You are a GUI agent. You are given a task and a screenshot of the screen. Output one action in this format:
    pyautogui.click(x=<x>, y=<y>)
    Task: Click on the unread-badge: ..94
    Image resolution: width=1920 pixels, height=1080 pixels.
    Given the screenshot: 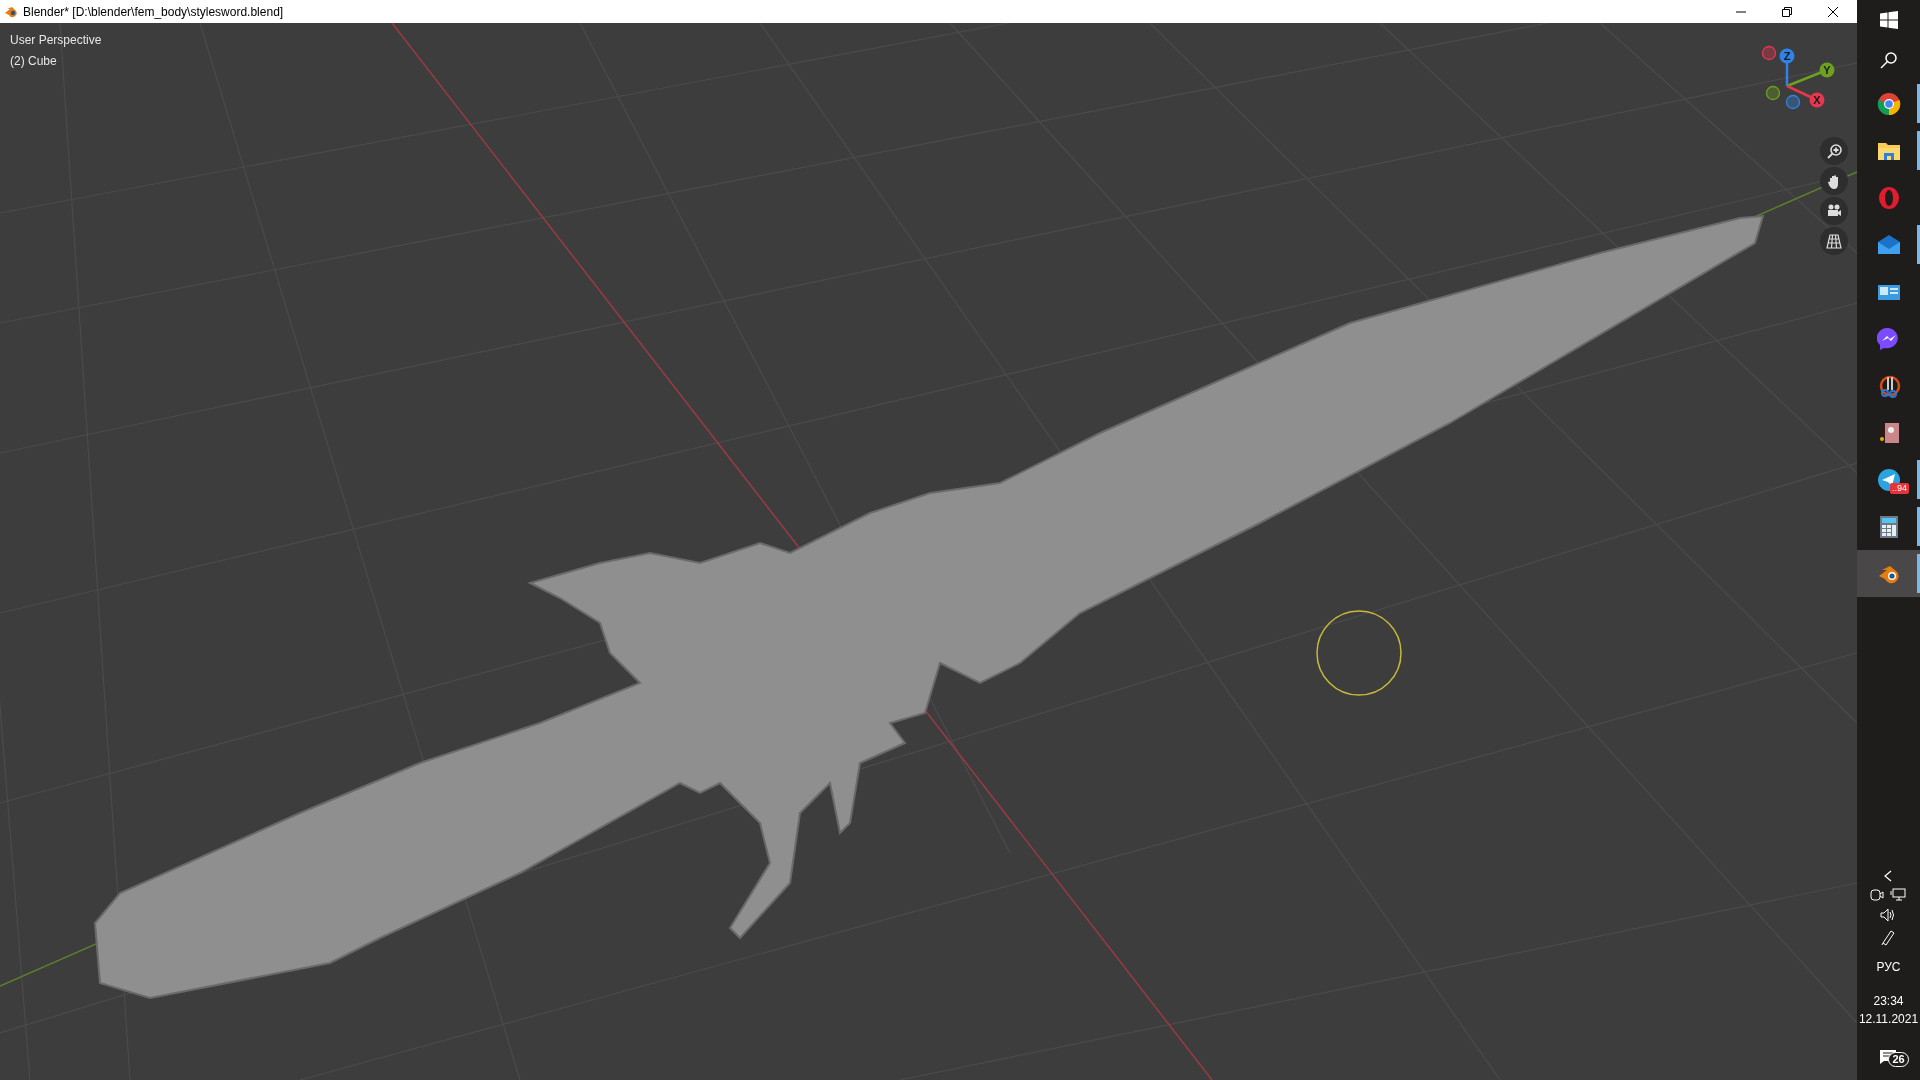 What is the action you would take?
    pyautogui.click(x=1899, y=488)
    